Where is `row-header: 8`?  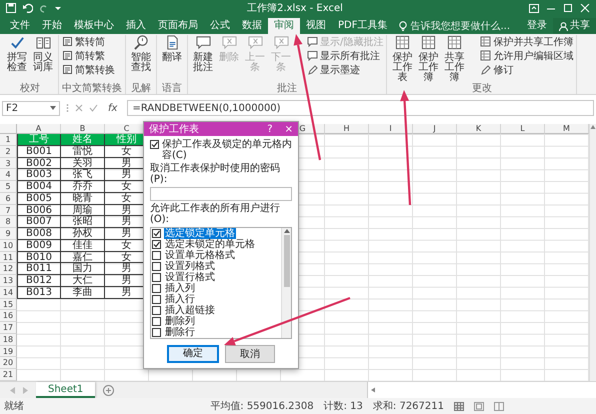 row-header: 8 is located at coordinates (8, 222).